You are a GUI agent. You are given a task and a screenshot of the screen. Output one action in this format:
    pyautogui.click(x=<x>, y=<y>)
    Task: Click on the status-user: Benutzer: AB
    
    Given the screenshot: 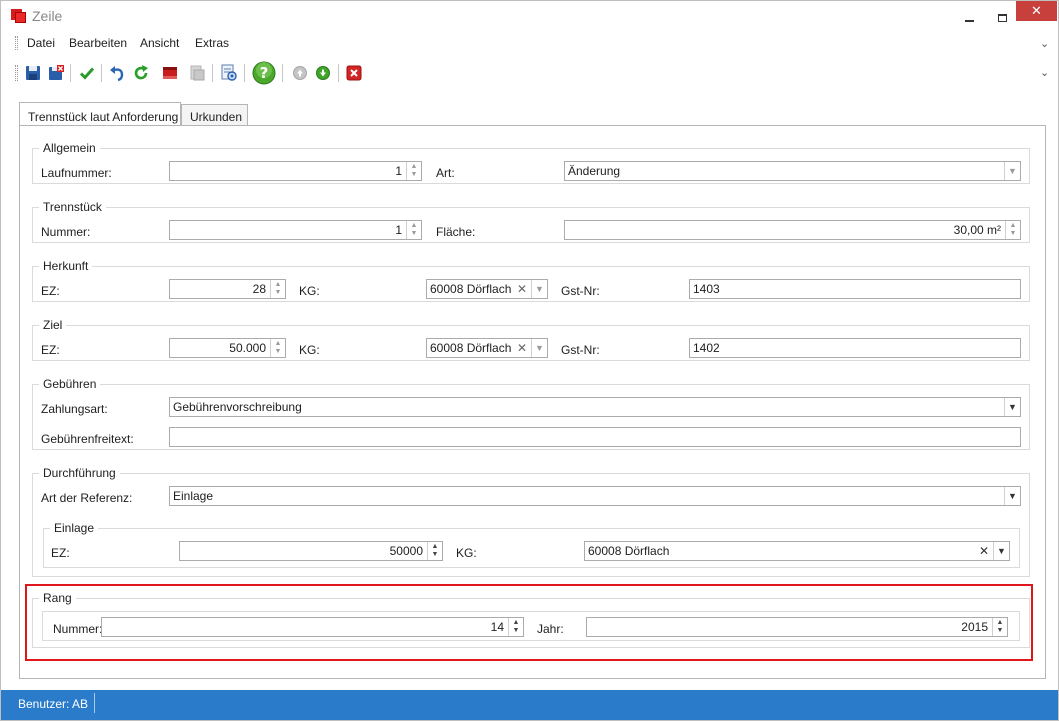 What is the action you would take?
    pyautogui.click(x=53, y=704)
    